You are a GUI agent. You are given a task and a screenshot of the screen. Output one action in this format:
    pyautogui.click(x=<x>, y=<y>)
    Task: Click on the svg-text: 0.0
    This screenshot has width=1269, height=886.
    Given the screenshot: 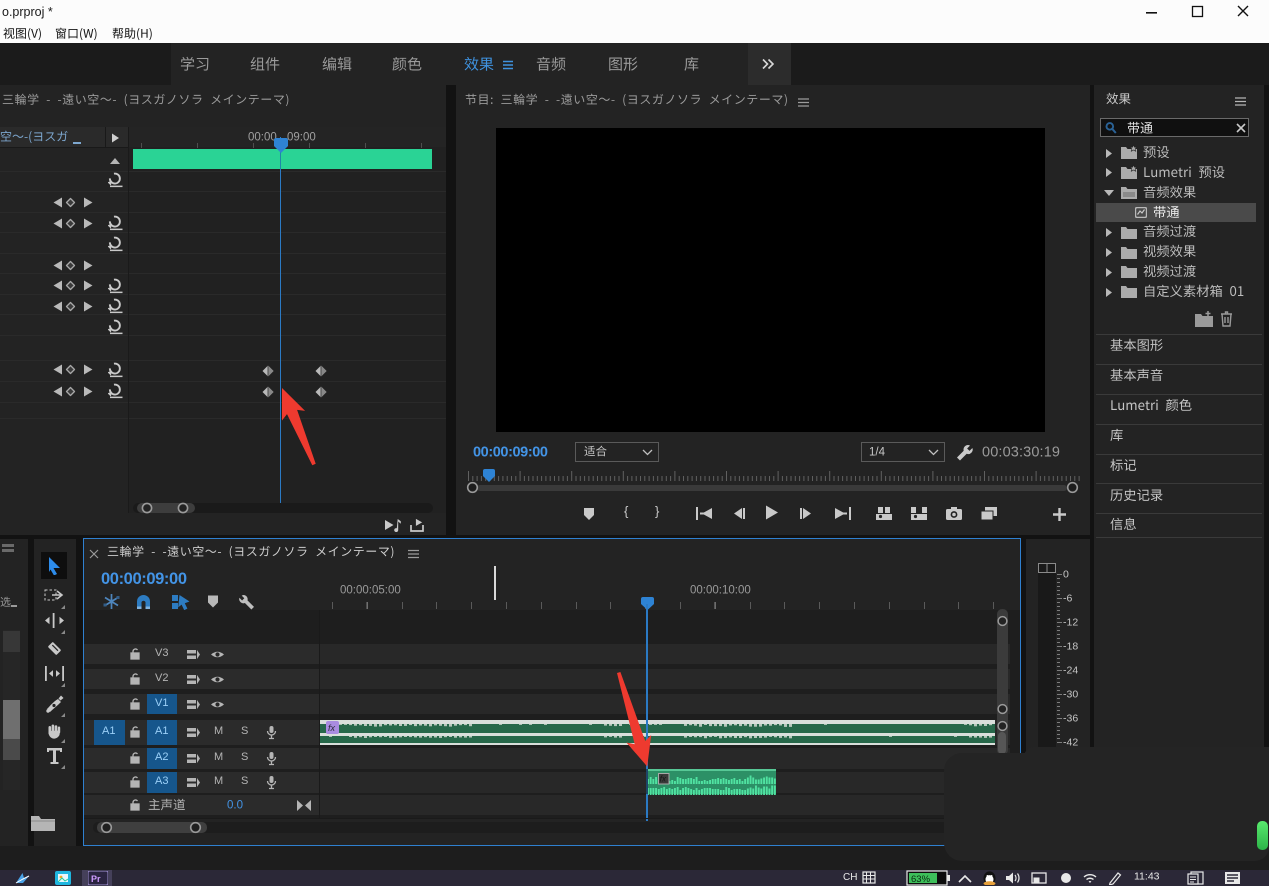 What is the action you would take?
    pyautogui.click(x=235, y=805)
    